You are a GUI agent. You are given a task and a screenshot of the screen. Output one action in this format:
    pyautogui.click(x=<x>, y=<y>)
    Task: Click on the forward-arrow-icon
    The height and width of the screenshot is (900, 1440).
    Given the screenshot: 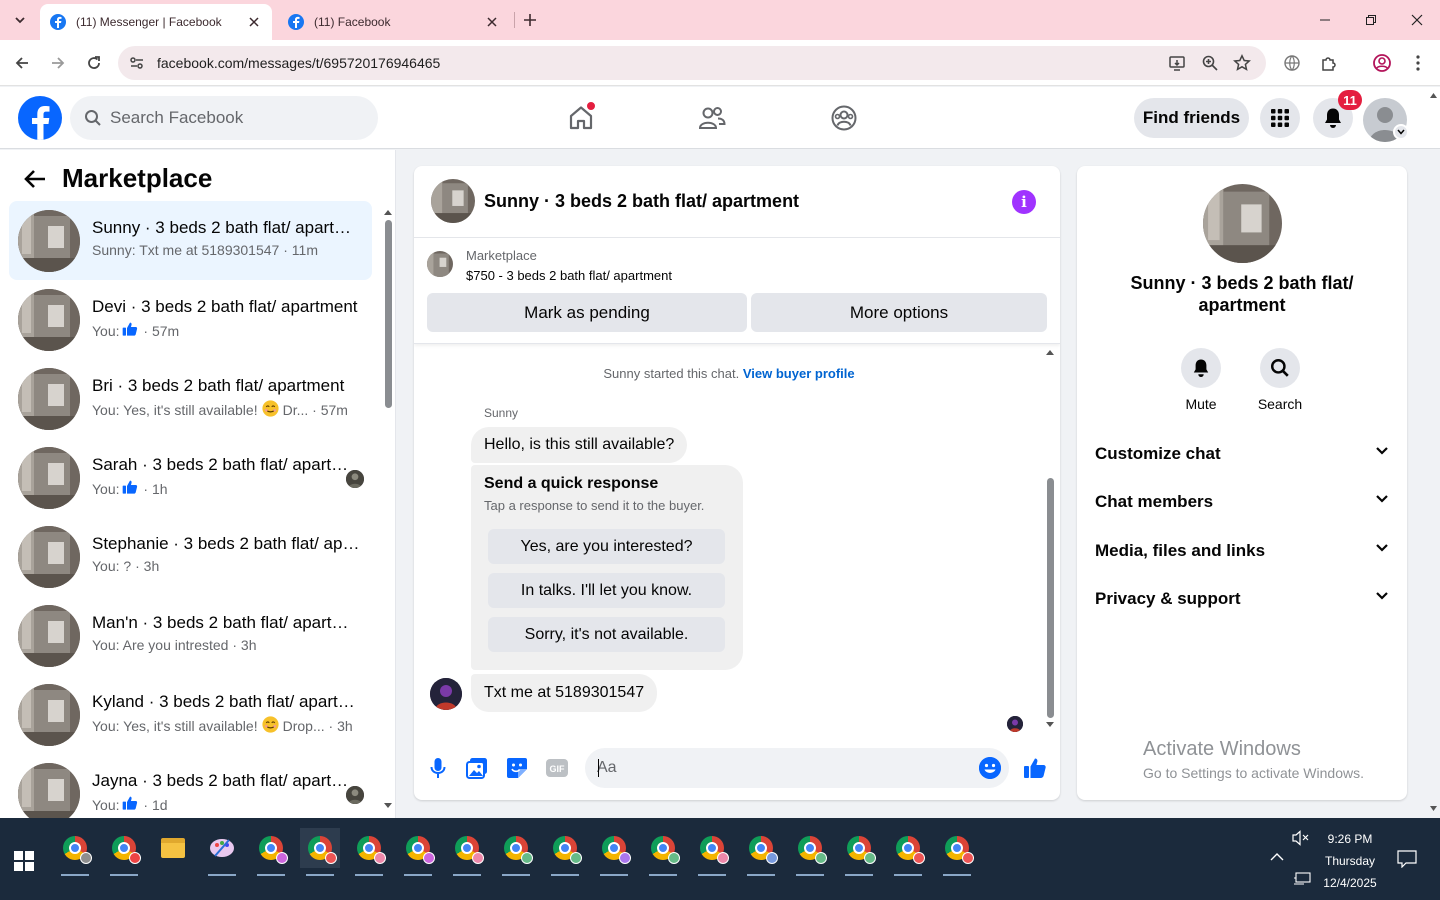 What is the action you would take?
    pyautogui.click(x=58, y=63)
    